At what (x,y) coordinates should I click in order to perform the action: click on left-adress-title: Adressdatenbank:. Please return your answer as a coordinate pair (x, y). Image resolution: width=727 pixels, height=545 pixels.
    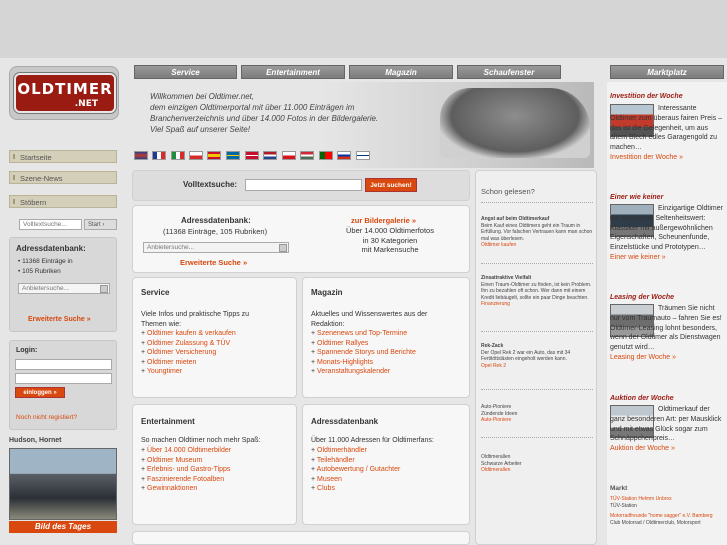
    Looking at the image, I should click on (51, 248).